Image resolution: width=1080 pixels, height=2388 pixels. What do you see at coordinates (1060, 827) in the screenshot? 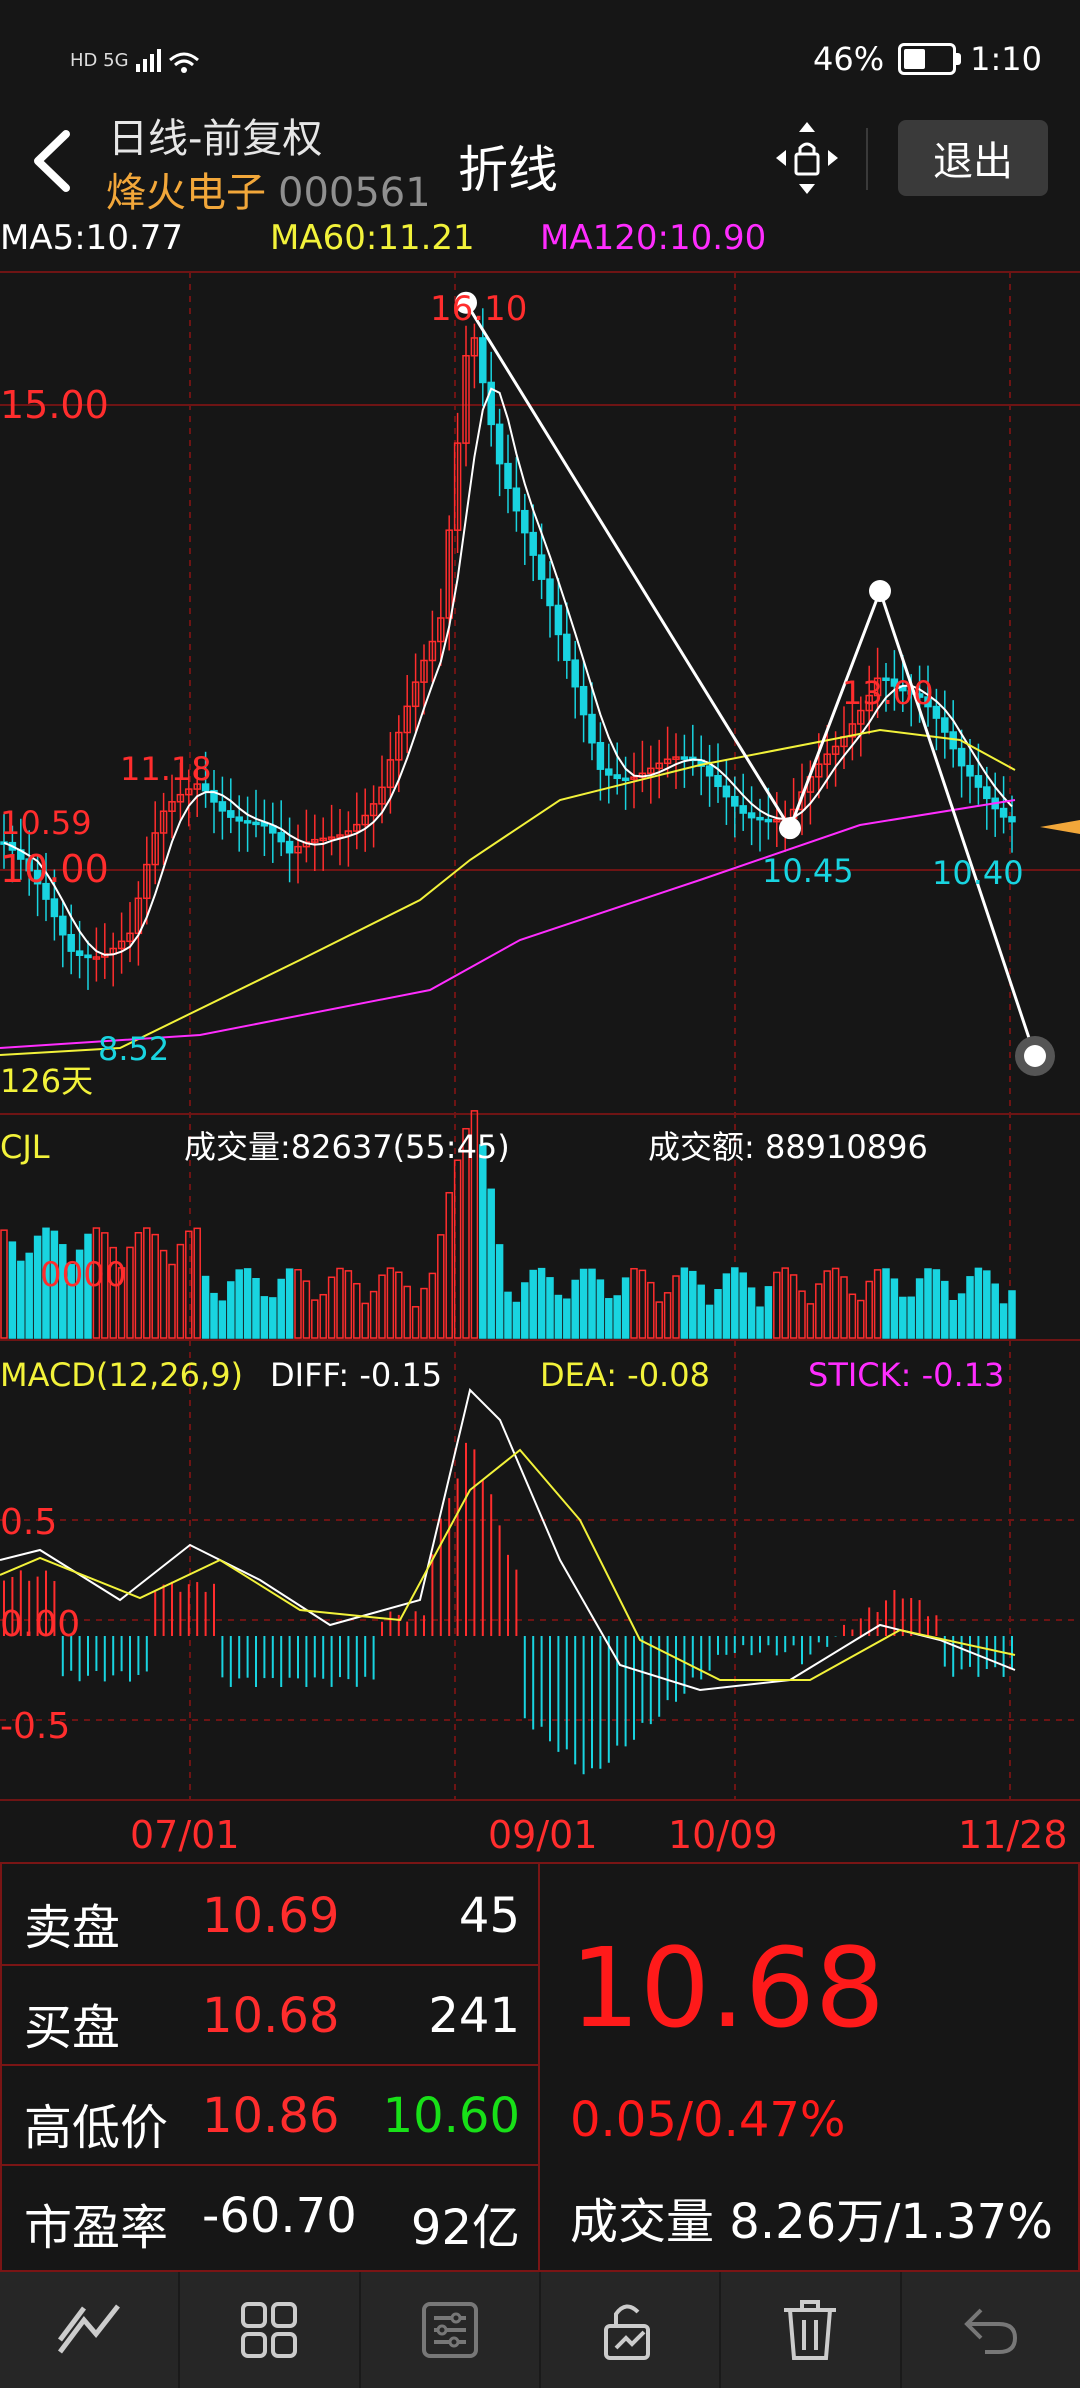
I see `current-price-marker` at bounding box center [1060, 827].